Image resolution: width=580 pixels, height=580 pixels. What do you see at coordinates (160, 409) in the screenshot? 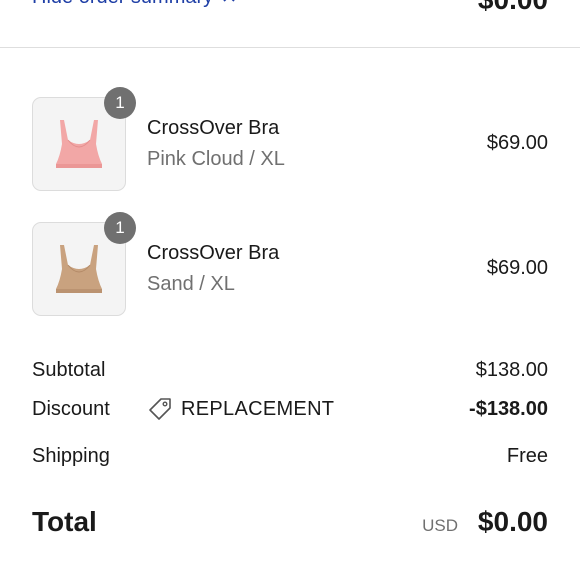
I see `tag-icon` at bounding box center [160, 409].